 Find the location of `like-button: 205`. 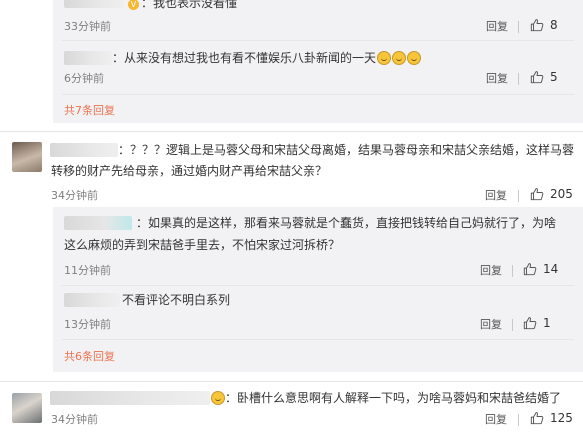

like-button: 205 is located at coordinates (551, 194).